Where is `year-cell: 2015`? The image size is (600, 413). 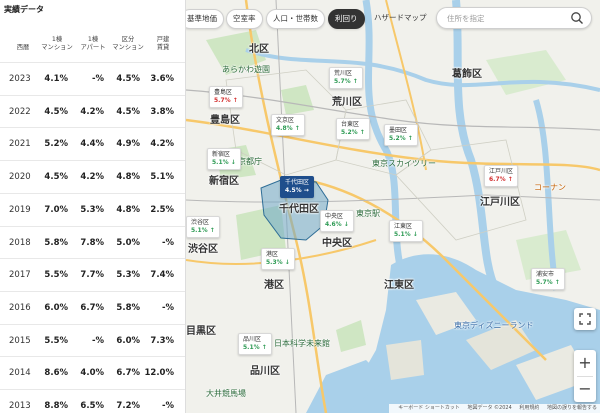 year-cell: 2015 is located at coordinates (20, 340).